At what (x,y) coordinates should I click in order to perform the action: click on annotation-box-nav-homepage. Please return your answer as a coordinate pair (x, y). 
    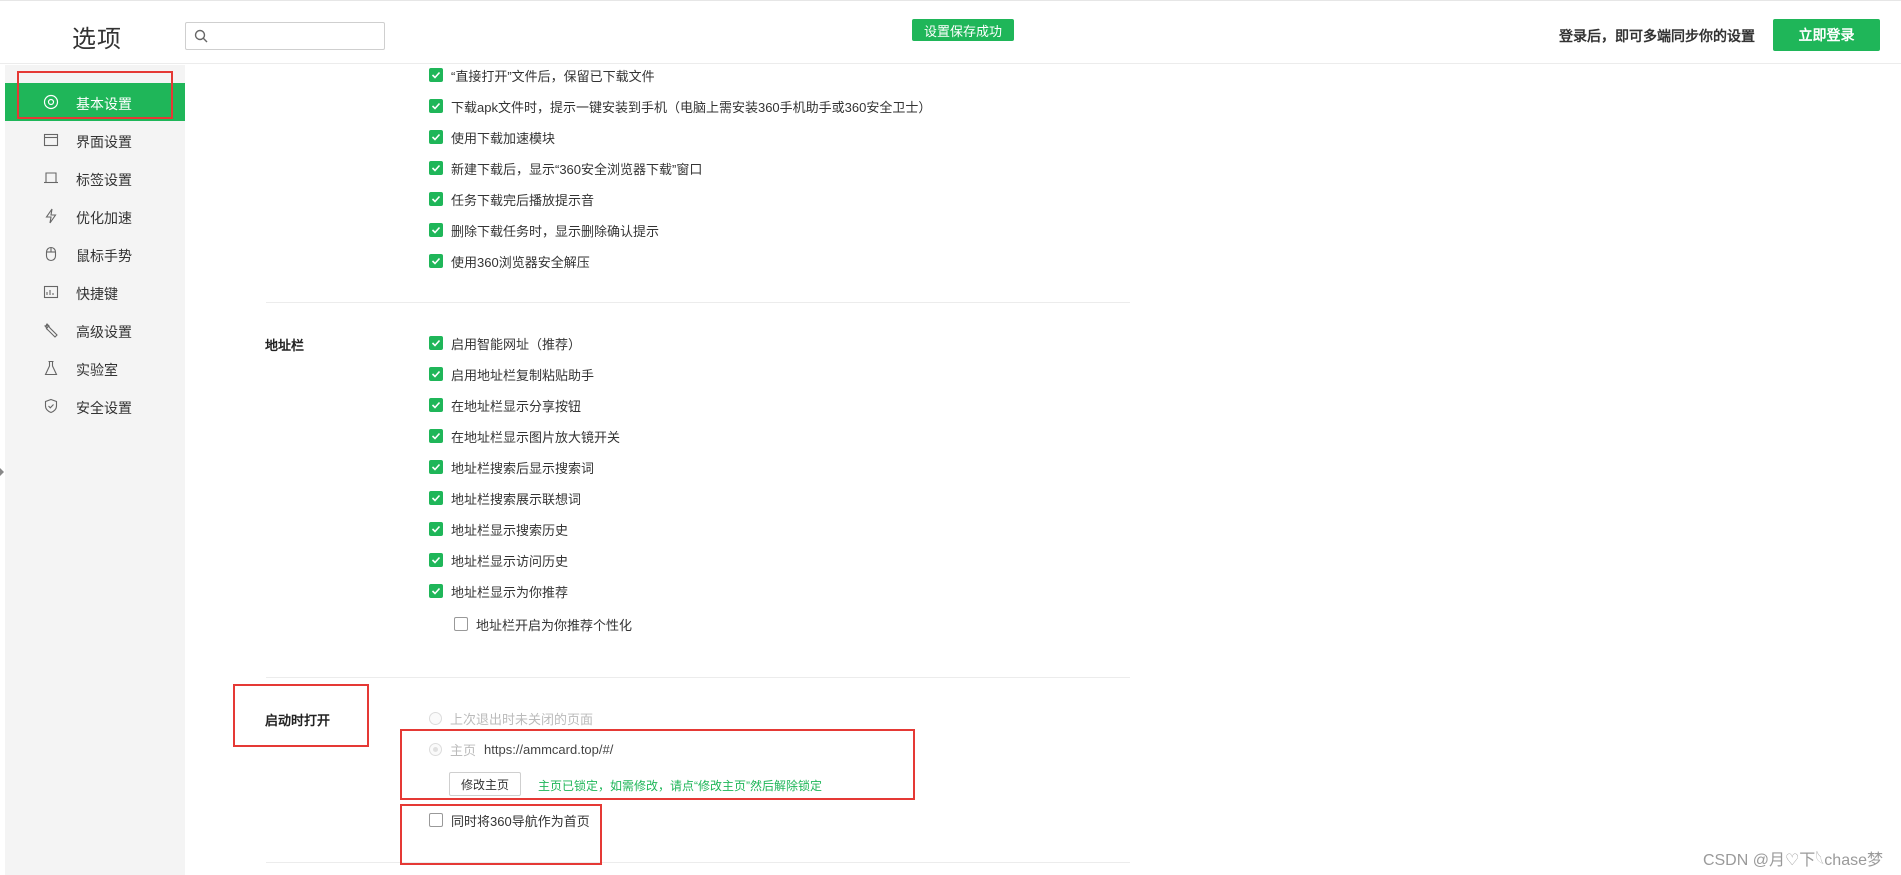
    Looking at the image, I should click on (501, 834).